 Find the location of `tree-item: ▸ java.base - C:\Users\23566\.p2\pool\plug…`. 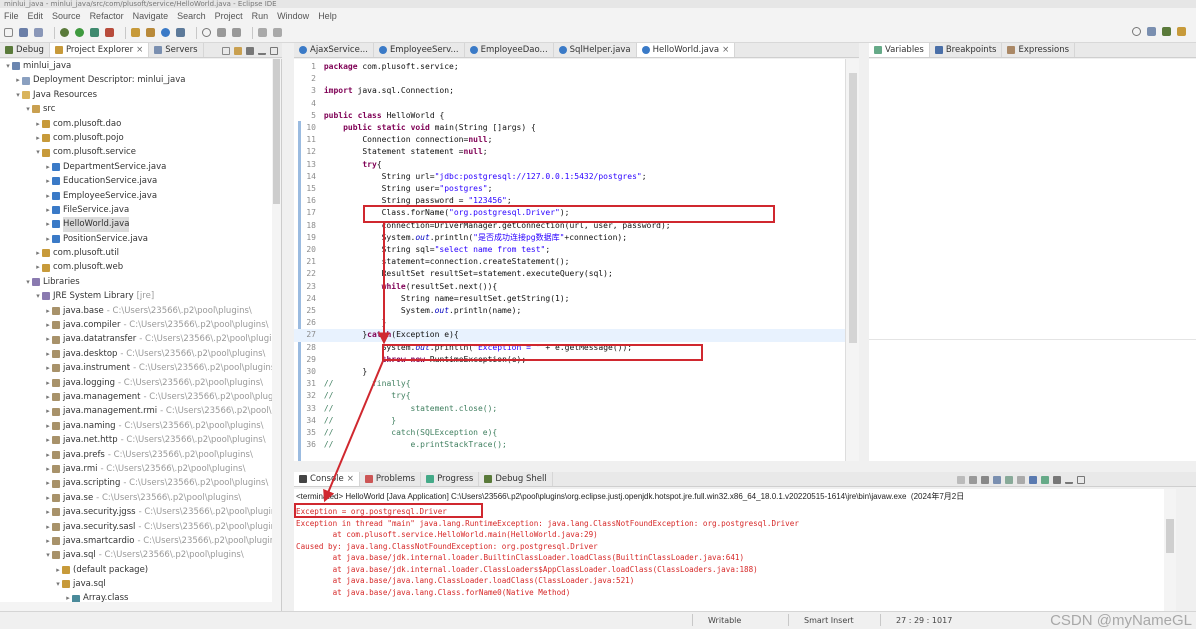

tree-item: ▸ java.base - C:\Users\23566\.p2\pool\plug… is located at coordinates (140, 311).